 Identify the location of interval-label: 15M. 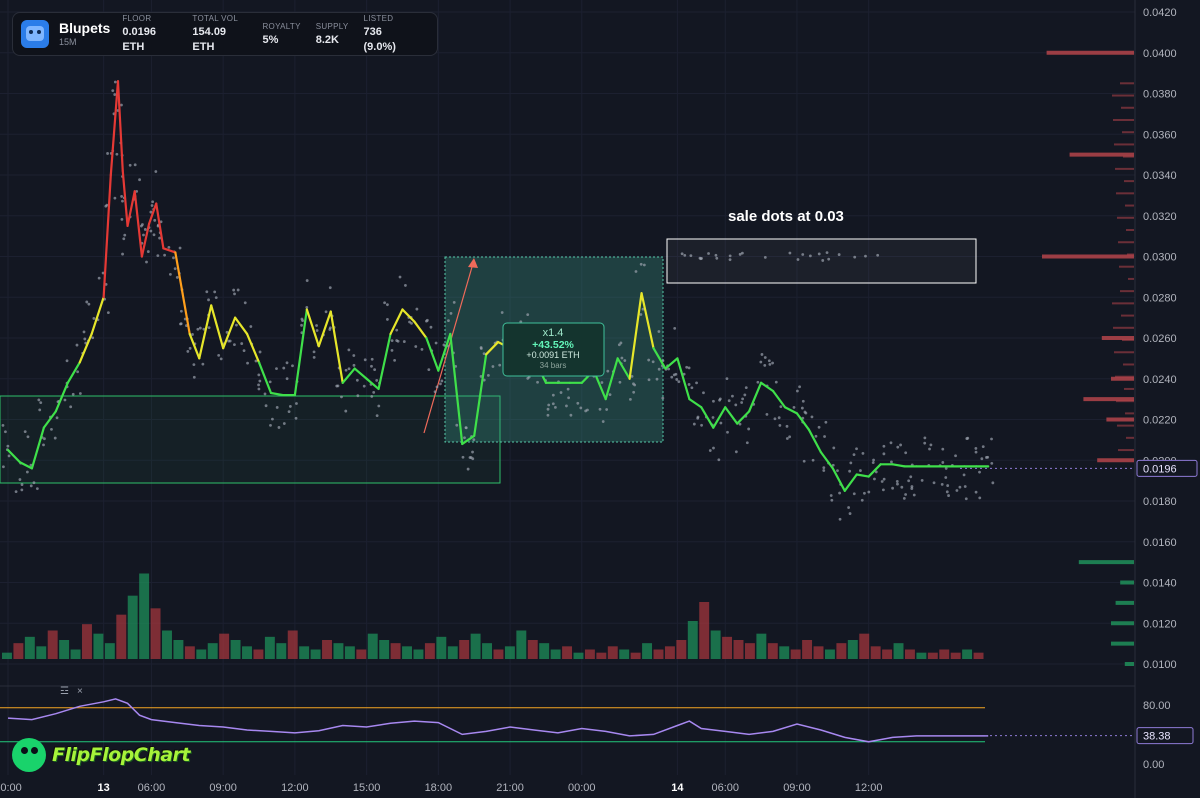
(84, 42).